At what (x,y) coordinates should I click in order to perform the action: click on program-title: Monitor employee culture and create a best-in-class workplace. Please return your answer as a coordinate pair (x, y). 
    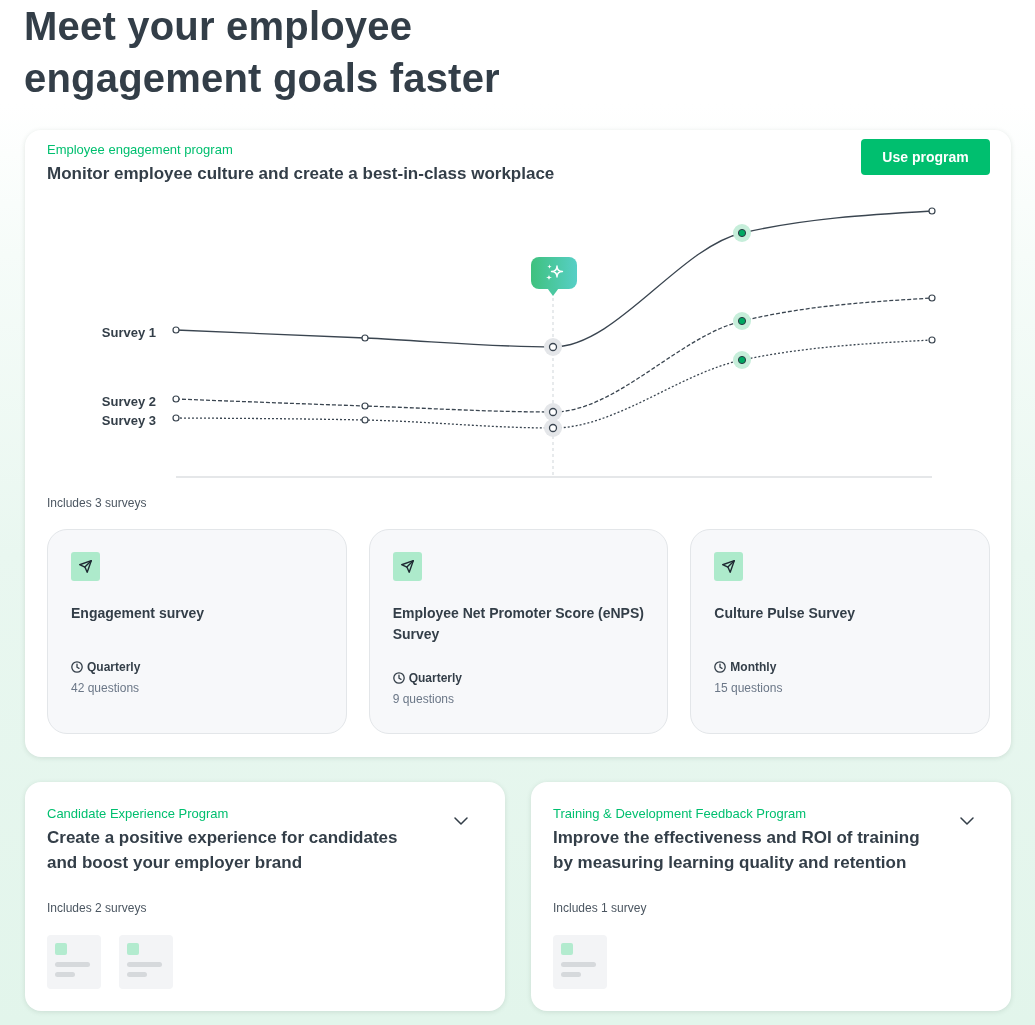
    Looking at the image, I should click on (301, 174).